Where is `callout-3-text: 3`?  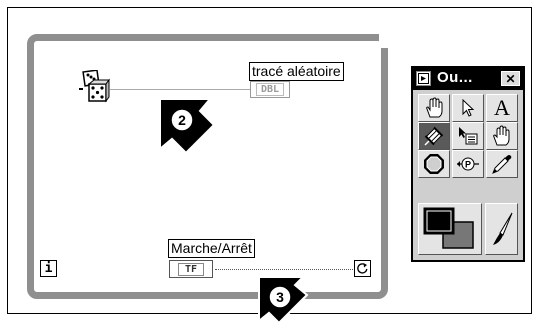 callout-3-text: 3 is located at coordinates (280, 297).